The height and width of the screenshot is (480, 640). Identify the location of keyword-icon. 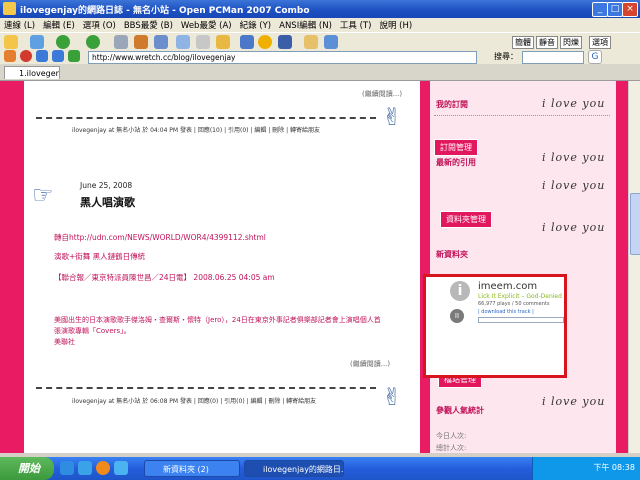
(247, 42).